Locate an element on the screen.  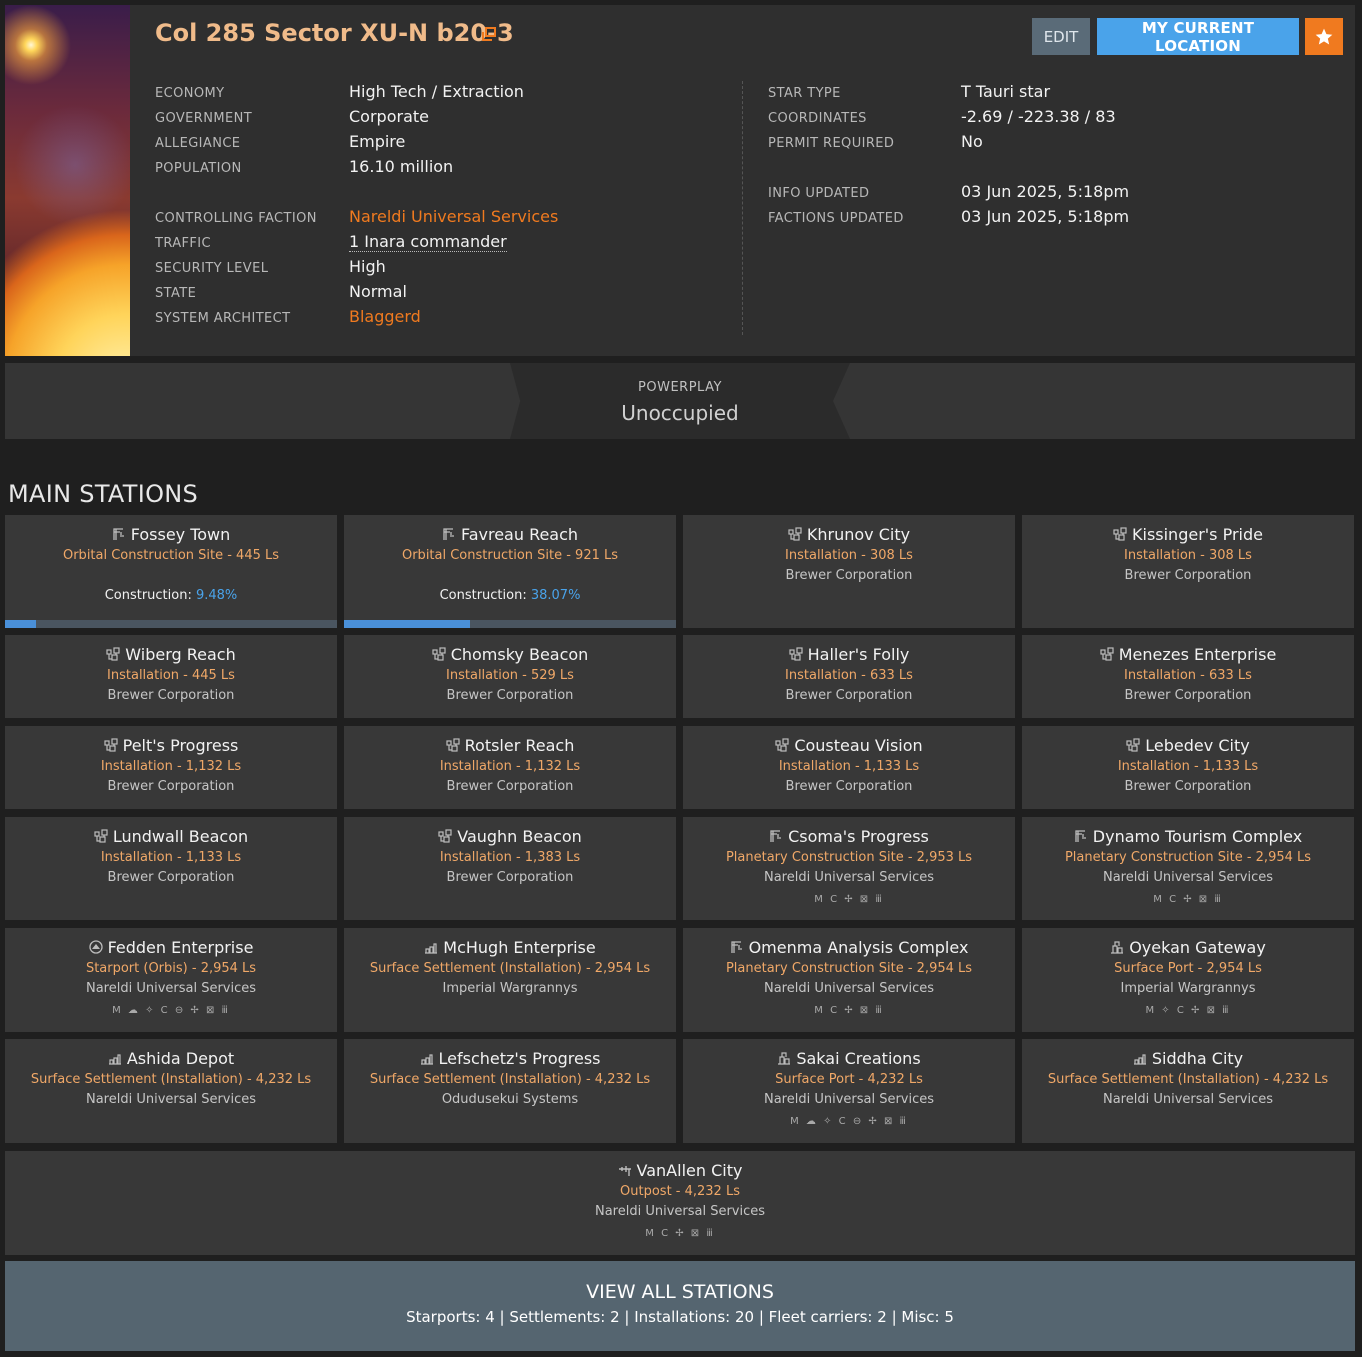
construction-site-icon is located at coordinates (778, 836).